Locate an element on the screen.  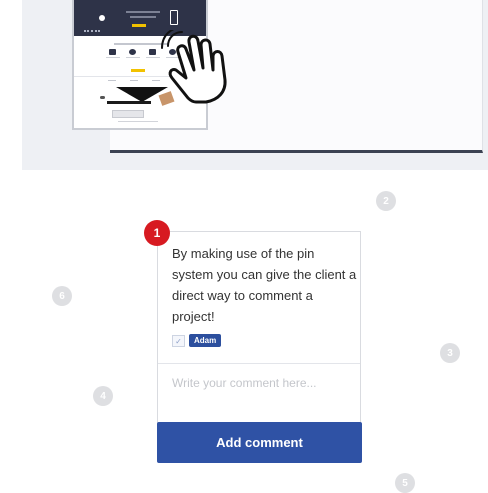
thumbnail-hero-icon is located at coordinates (102, 18).